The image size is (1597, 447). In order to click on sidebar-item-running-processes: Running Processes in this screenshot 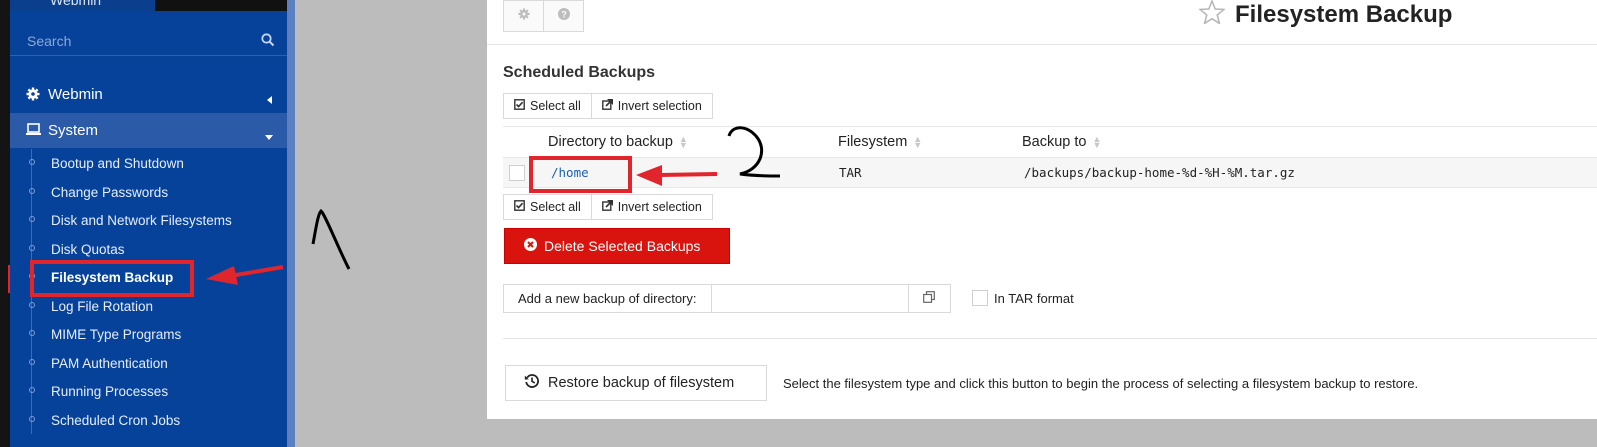, I will do `click(148, 391)`.